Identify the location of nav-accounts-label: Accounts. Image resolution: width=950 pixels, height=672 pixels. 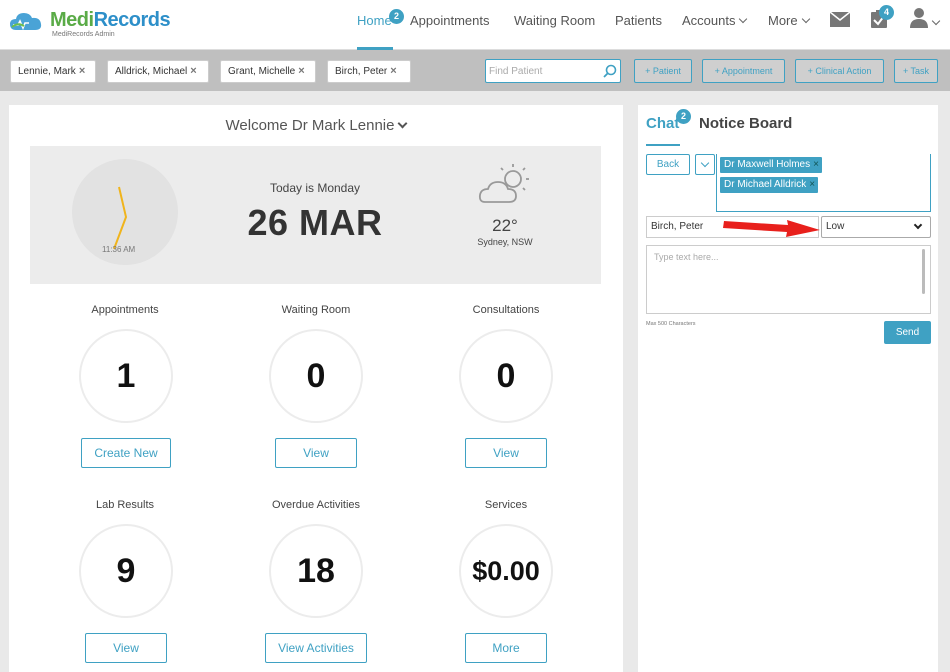
(709, 20).